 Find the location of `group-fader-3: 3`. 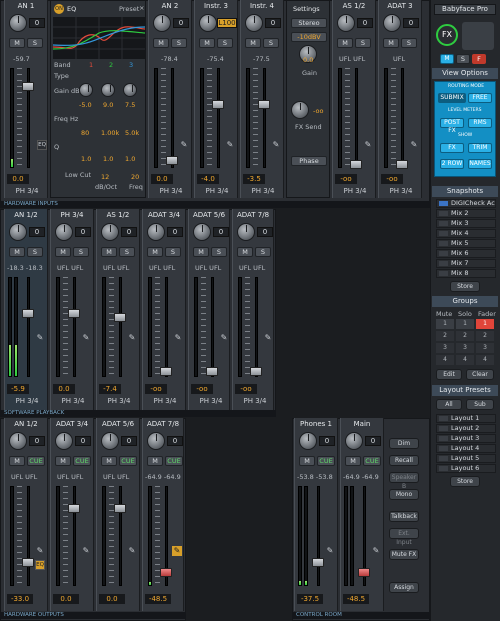

group-fader-3: 3 is located at coordinates (485, 348).